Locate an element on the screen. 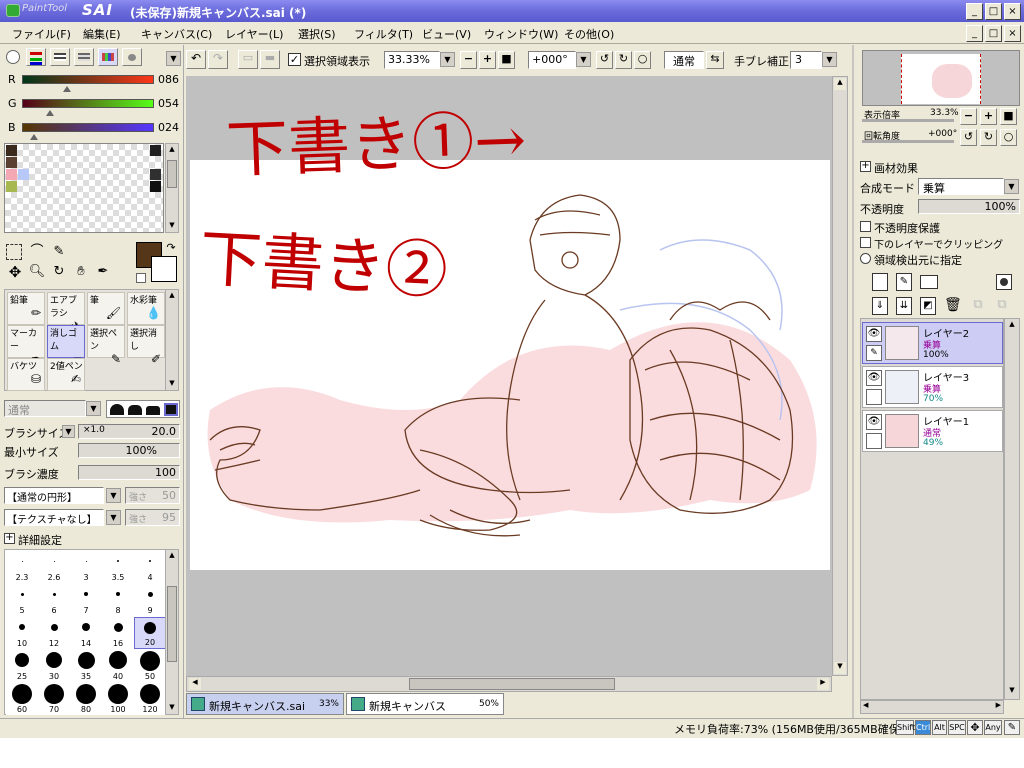 This screenshot has height=768, width=1024. effects-label: 画材効果 is located at coordinates (896, 168).